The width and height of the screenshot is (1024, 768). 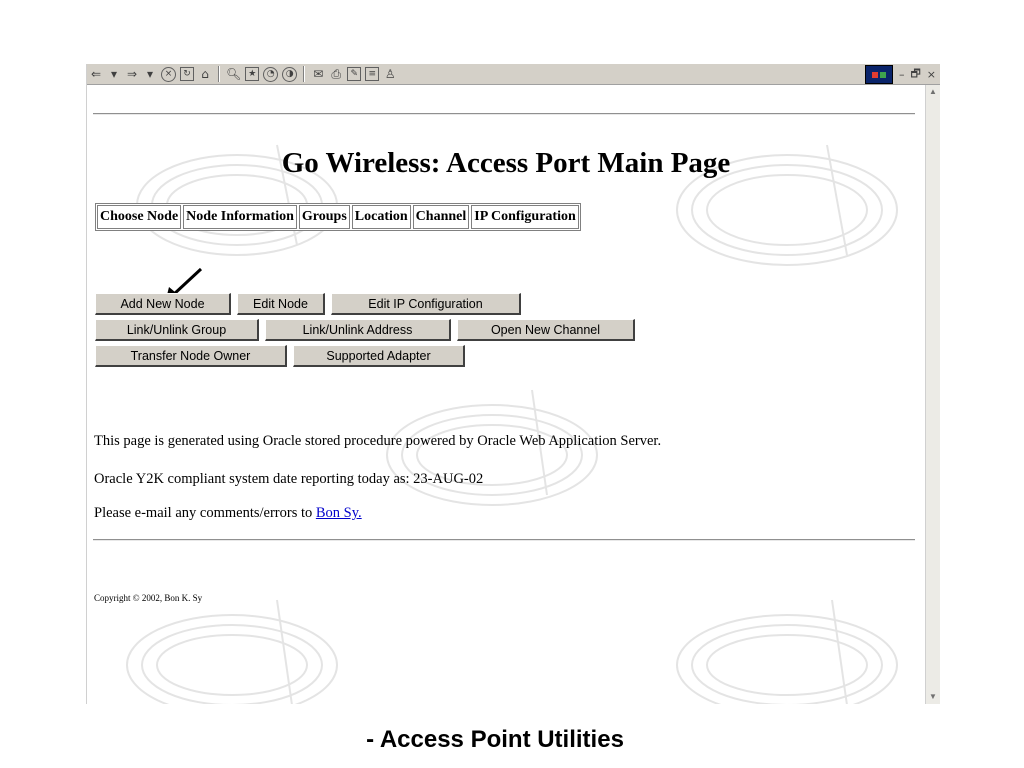 I want to click on close-button: ×, so click(x=931, y=74).